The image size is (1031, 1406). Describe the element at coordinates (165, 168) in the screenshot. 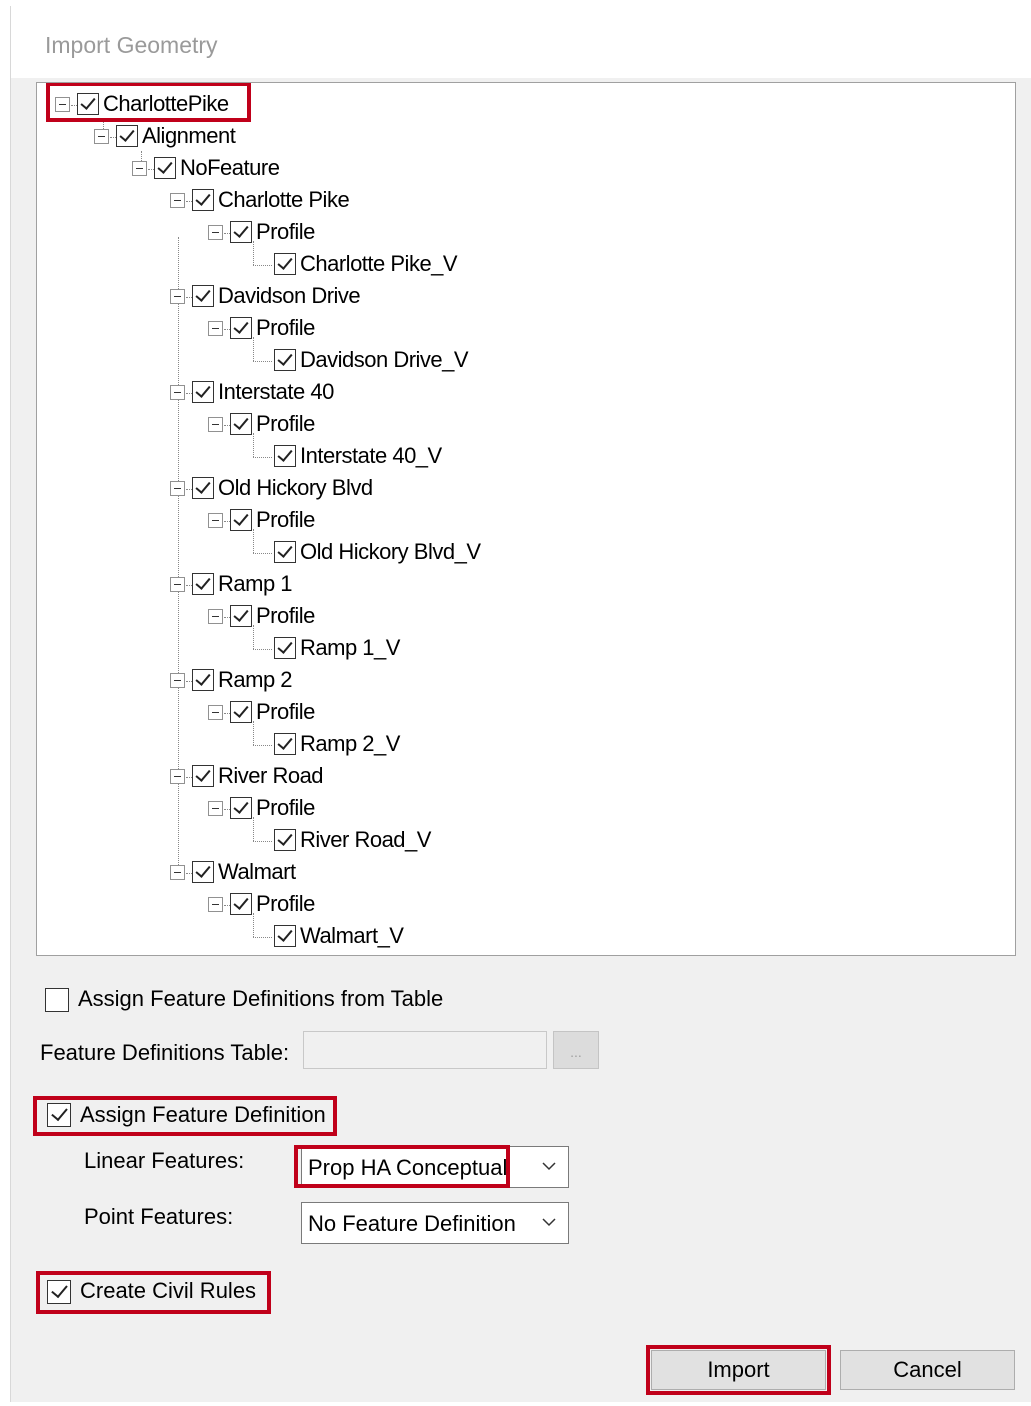

I see `nofeature-checkbox` at that location.